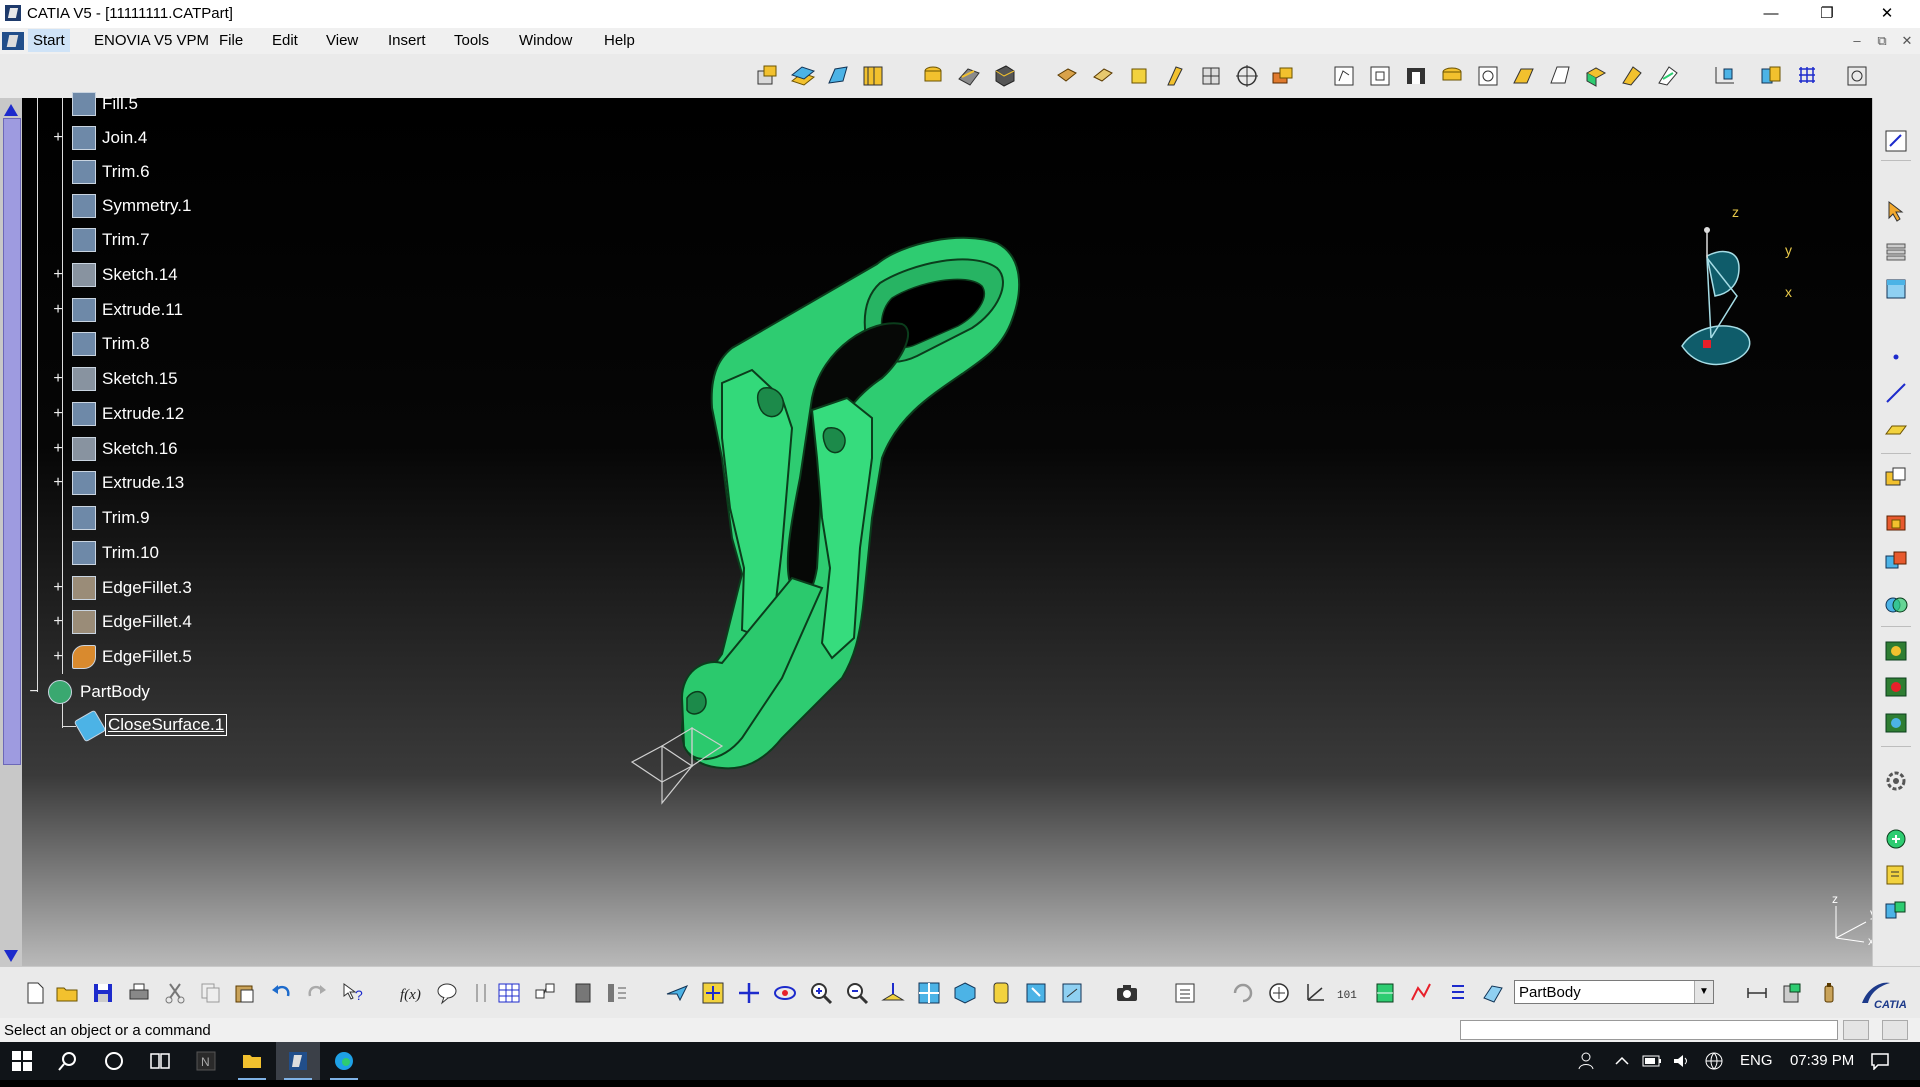 This screenshot has width=1920, height=1087. Describe the element at coordinates (873, 76) in the screenshot. I see `multi-section-surface-icon` at that location.